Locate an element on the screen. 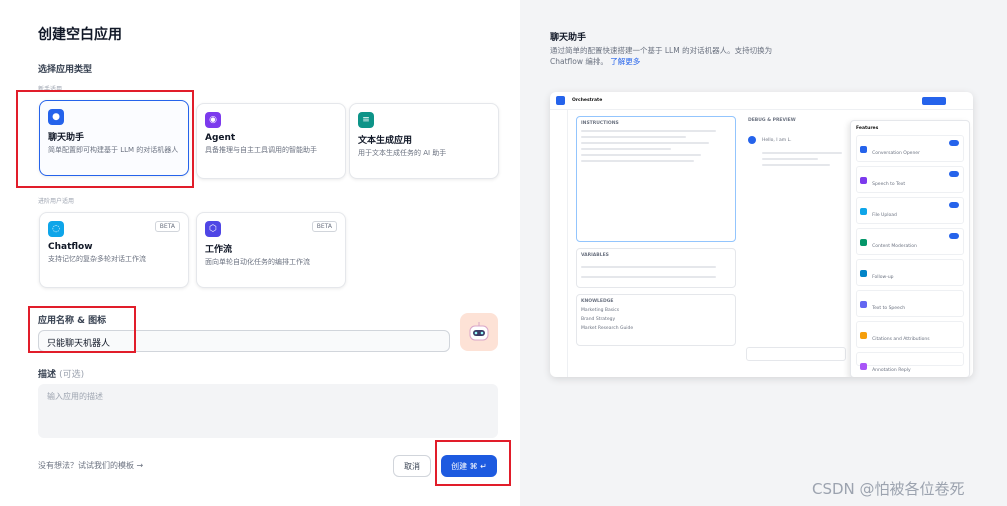 The height and width of the screenshot is (506, 1007). csdn-watermark: CSDN @怕被各位卷死 is located at coordinates (888, 489).